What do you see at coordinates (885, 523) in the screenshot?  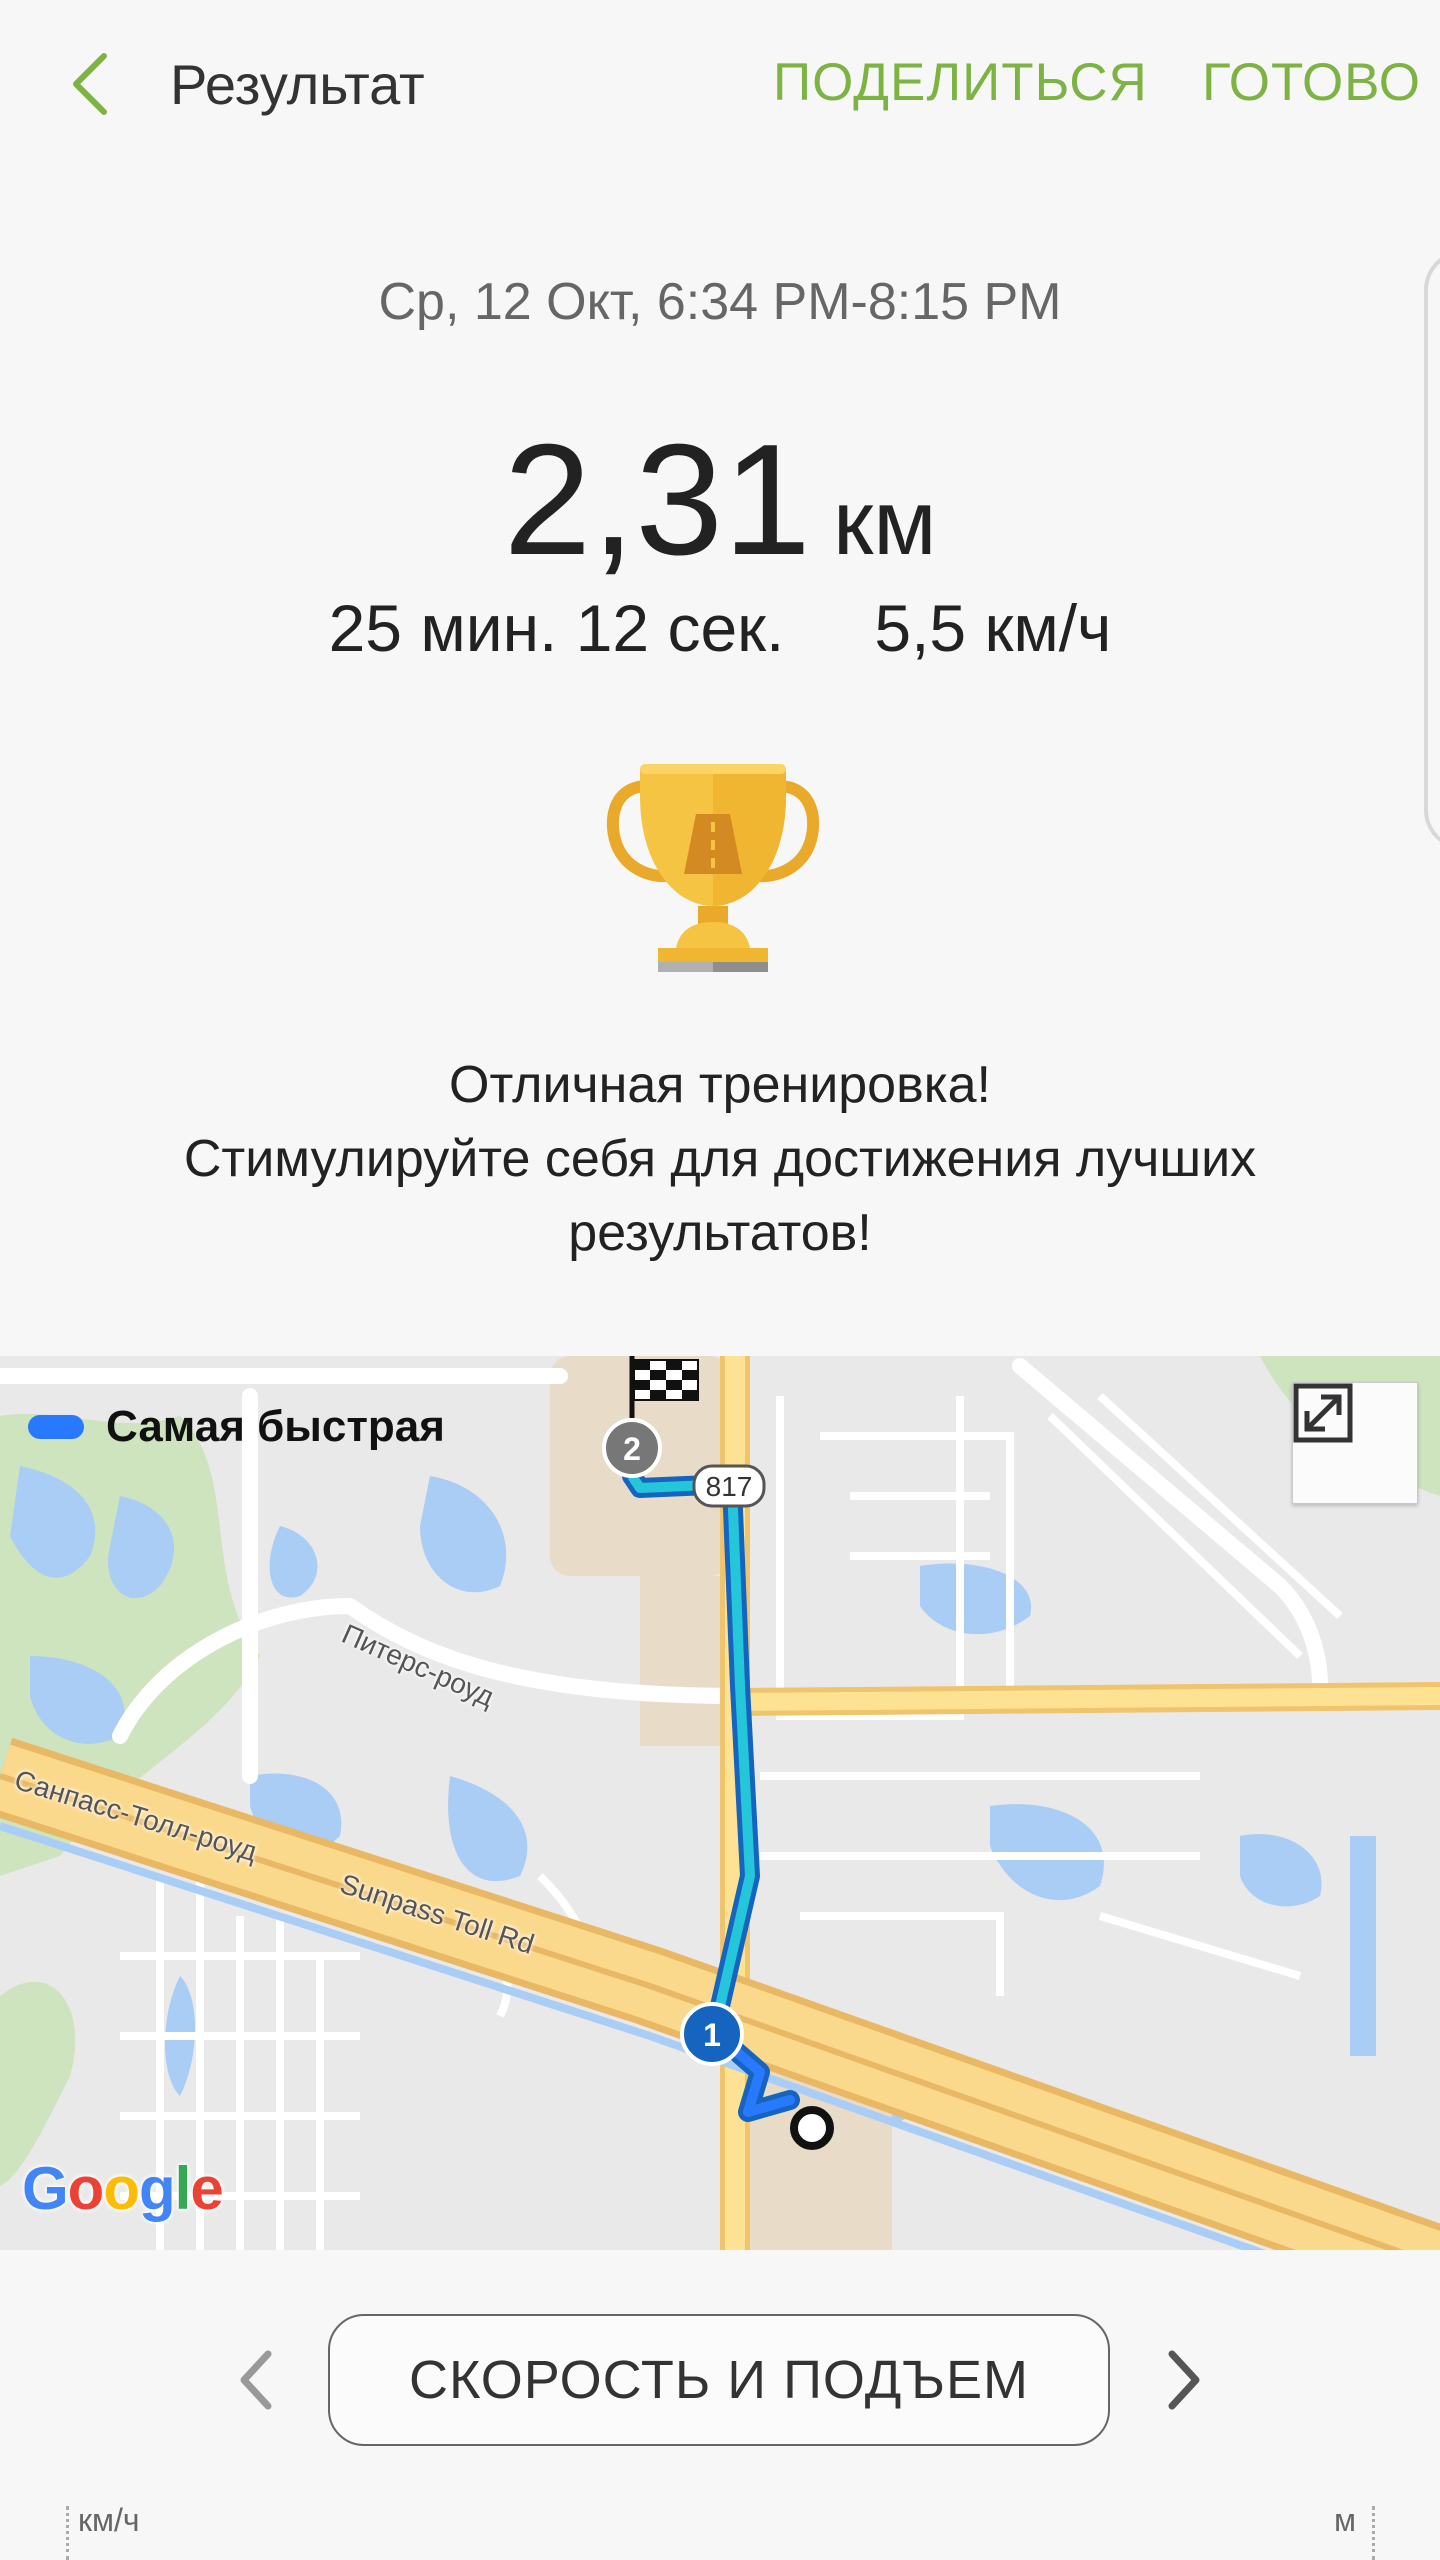 I see `distance-unit: км` at bounding box center [885, 523].